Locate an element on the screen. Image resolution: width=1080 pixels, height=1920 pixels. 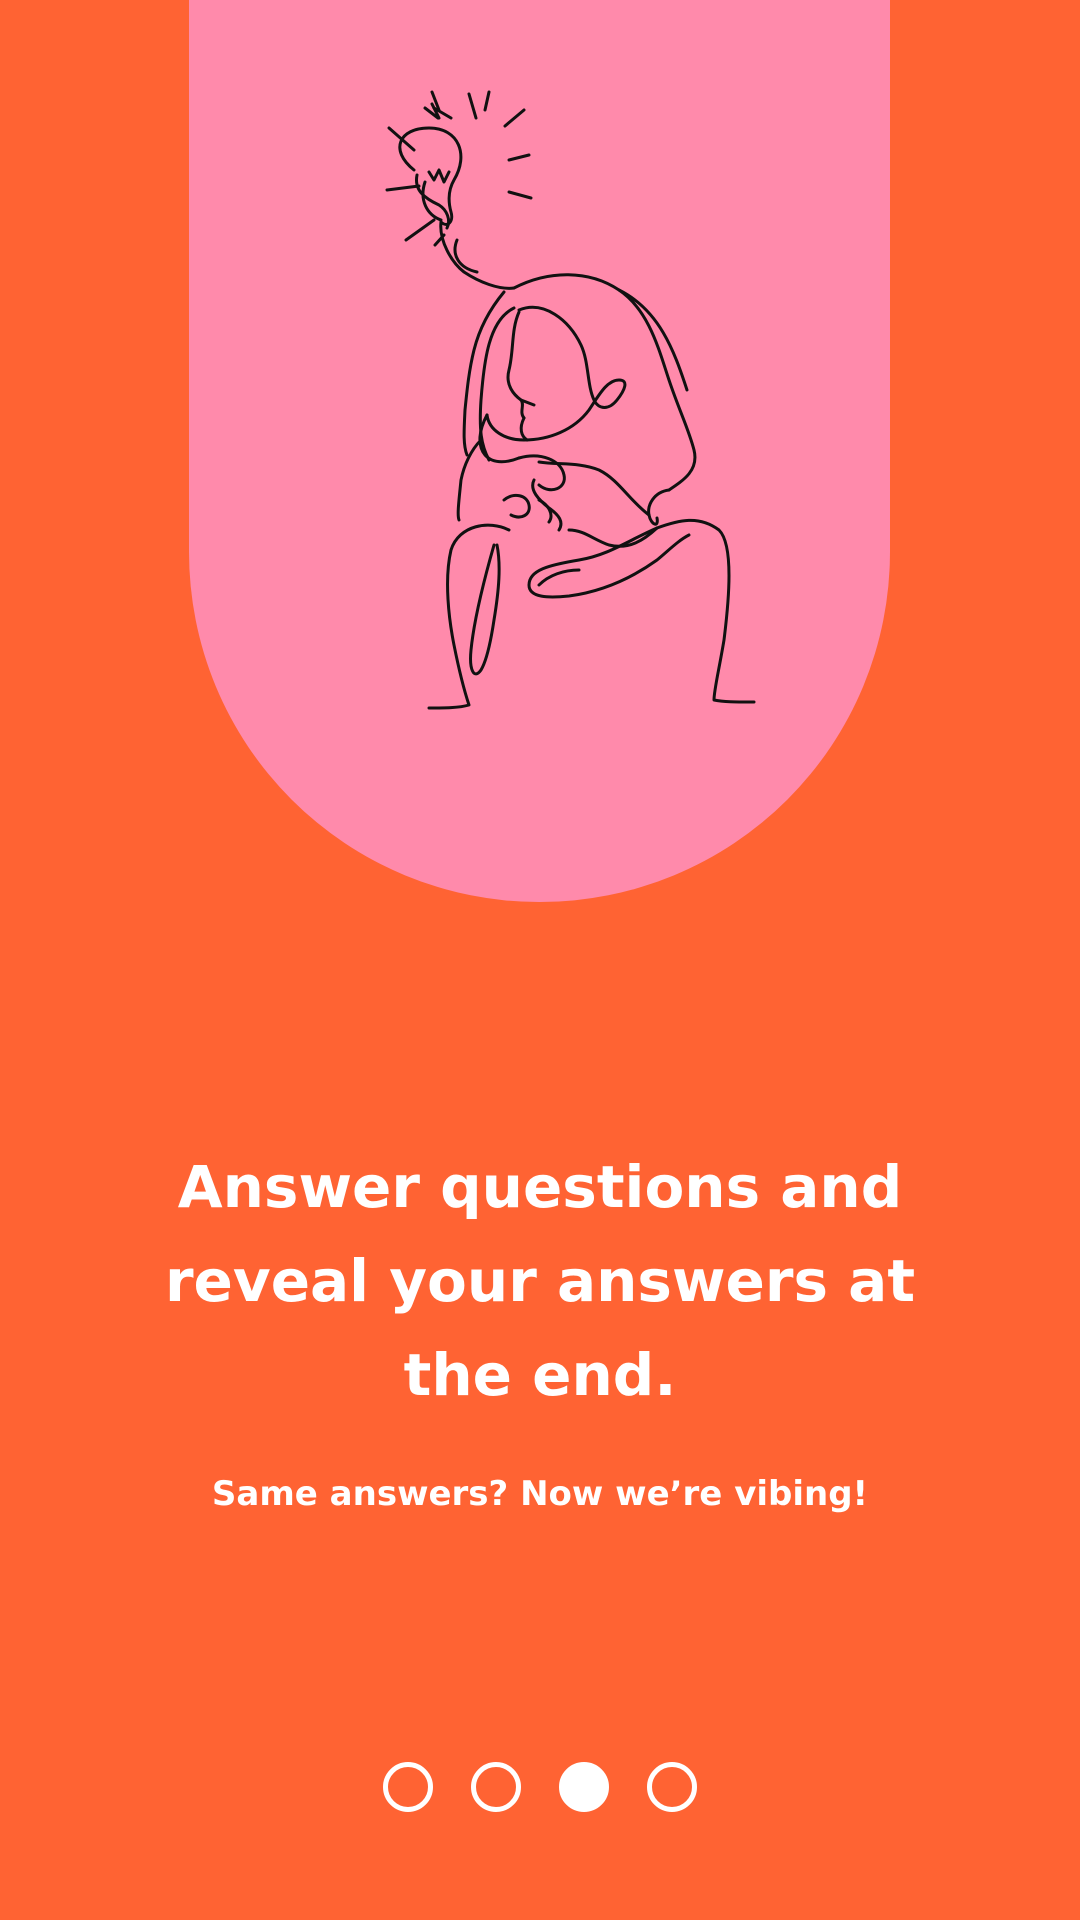
page-dot-3-active is located at coordinates (584, 1787).